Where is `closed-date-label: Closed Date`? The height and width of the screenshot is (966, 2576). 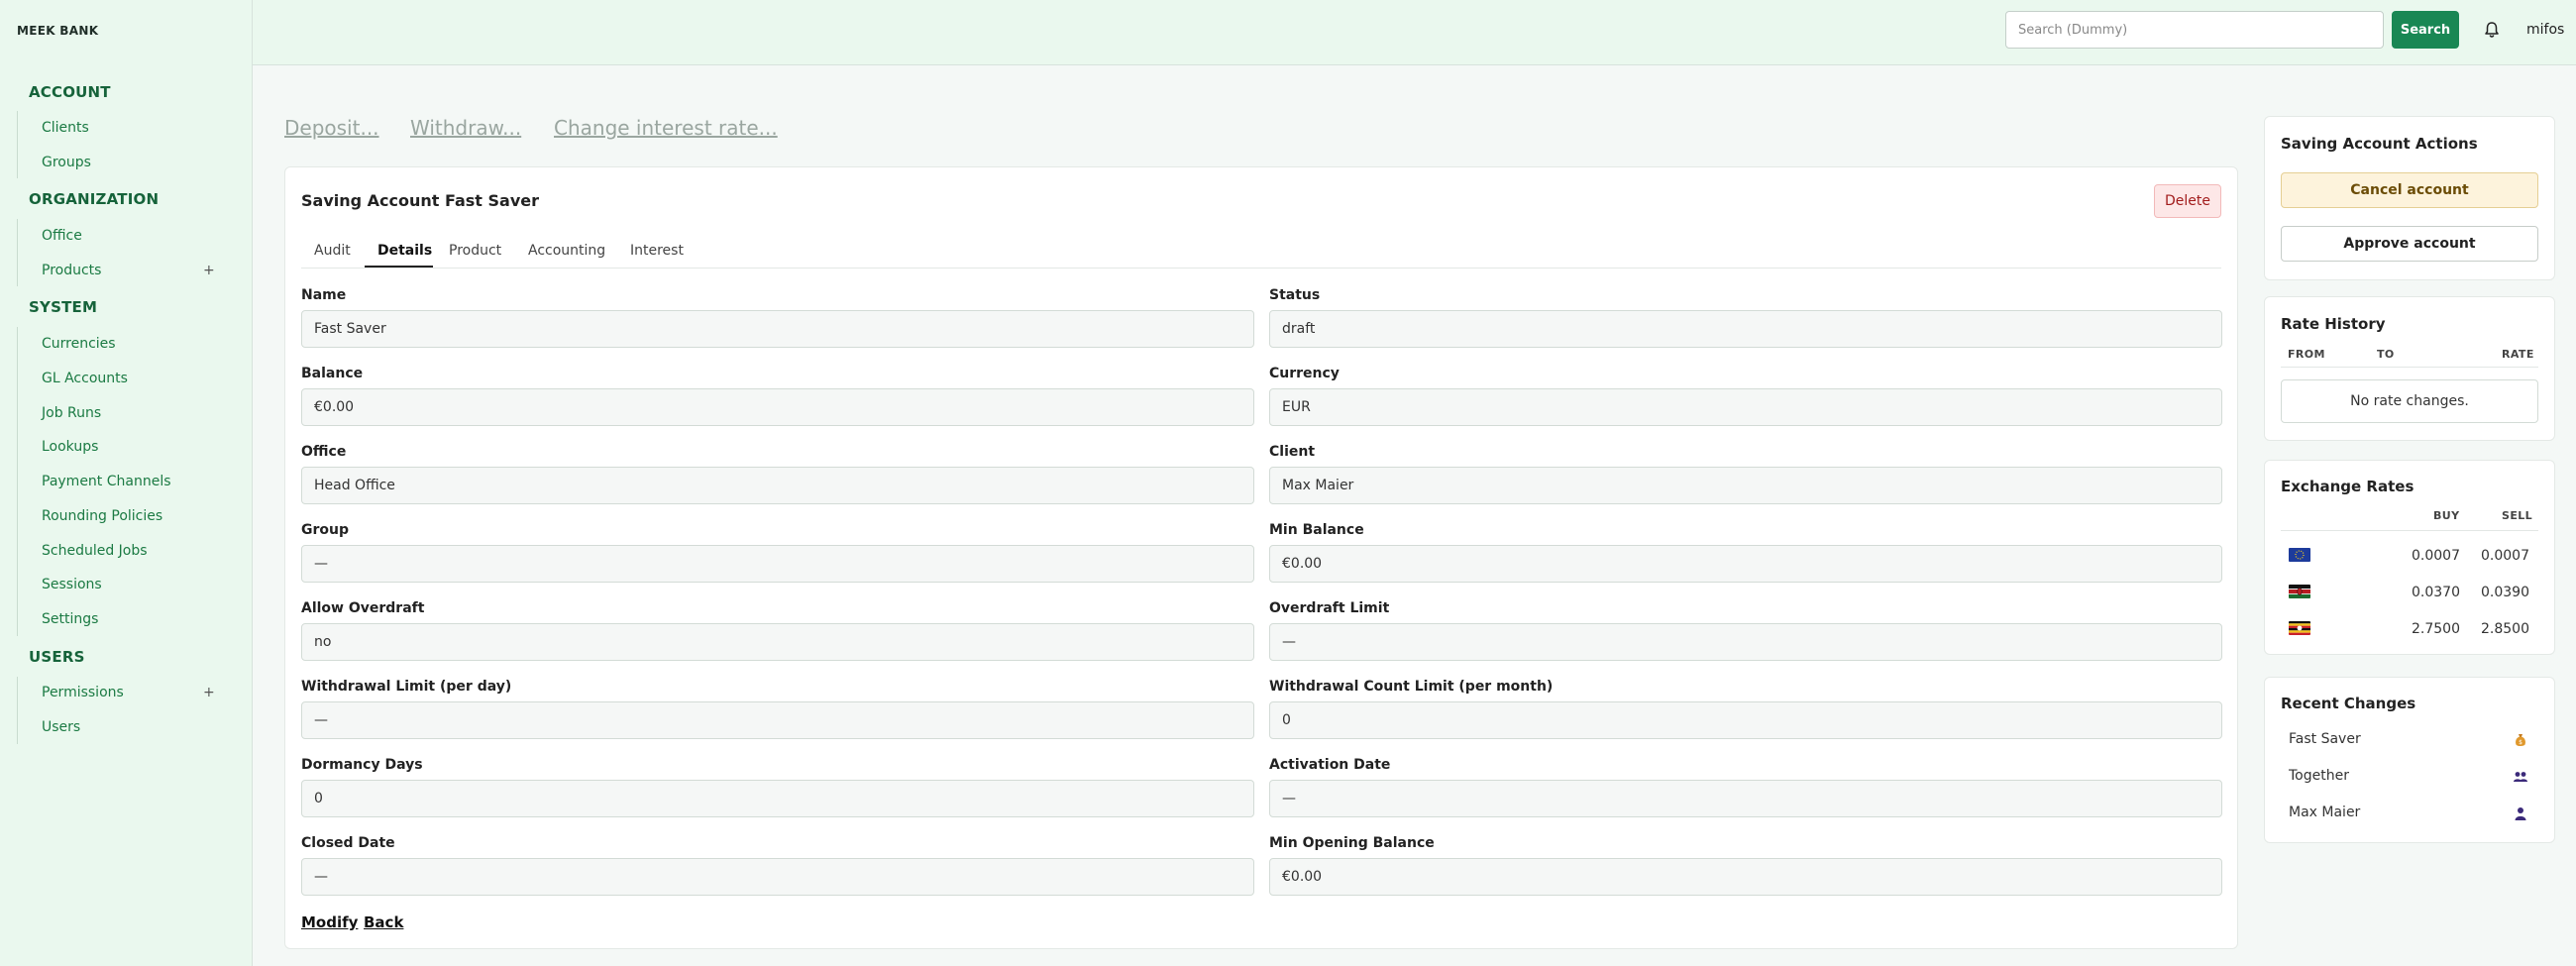
closed-date-label: Closed Date is located at coordinates (348, 843).